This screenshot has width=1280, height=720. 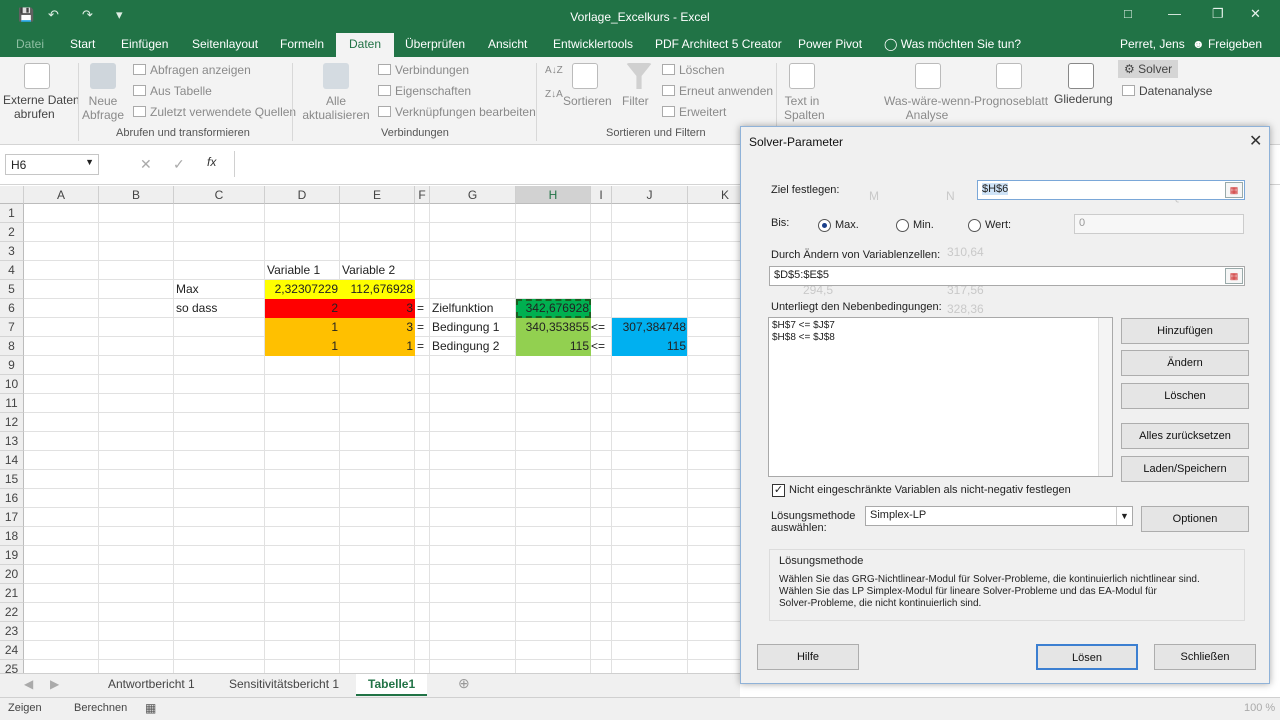 What do you see at coordinates (146, 164) in the screenshot?
I see `cancel-icon: ✕` at bounding box center [146, 164].